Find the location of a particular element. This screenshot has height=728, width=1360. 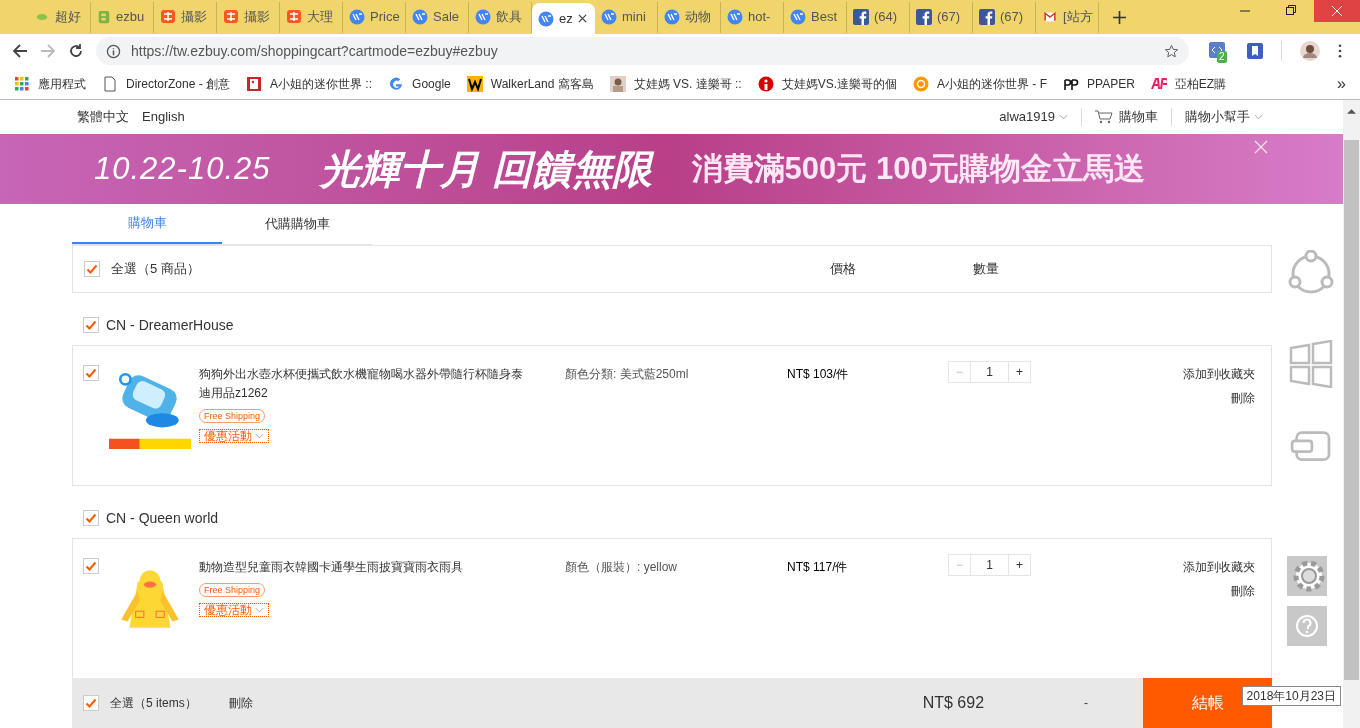

scrollbar is located at coordinates (1351, 414).